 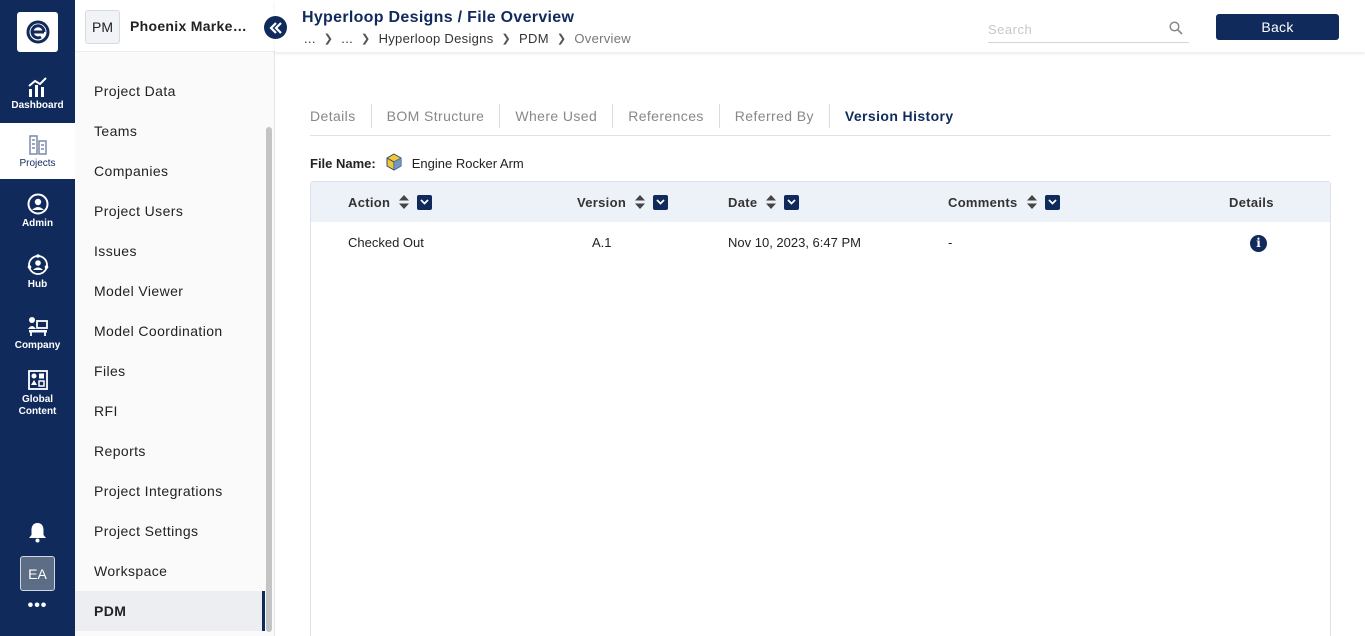 I want to click on search-input, so click(x=1075, y=29).